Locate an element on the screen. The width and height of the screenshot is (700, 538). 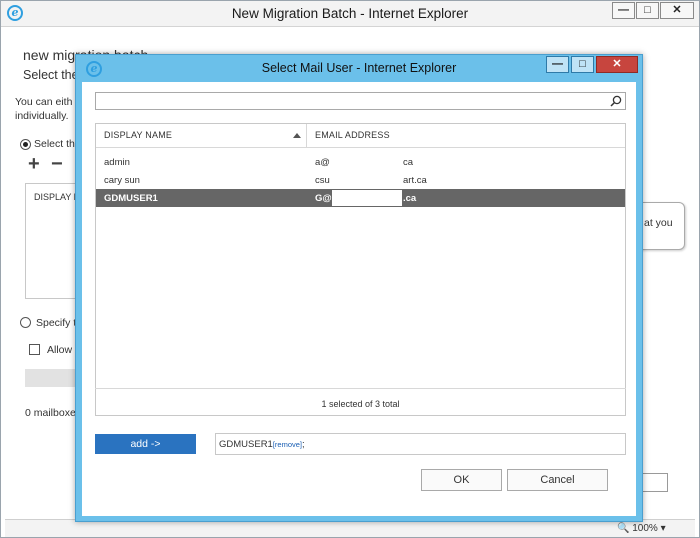
row-email-prefix: a@ is located at coordinates (322, 162).